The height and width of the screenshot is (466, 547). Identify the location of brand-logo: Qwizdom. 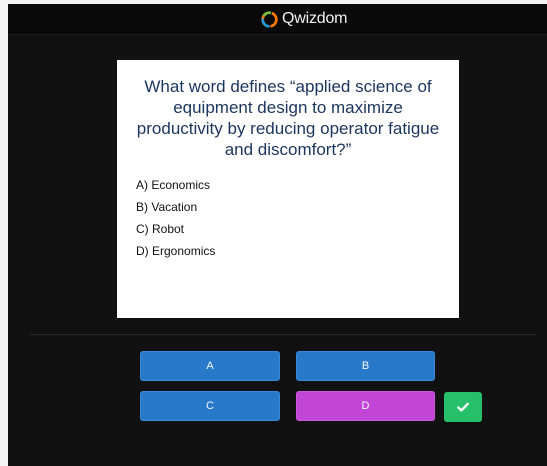
(303, 19).